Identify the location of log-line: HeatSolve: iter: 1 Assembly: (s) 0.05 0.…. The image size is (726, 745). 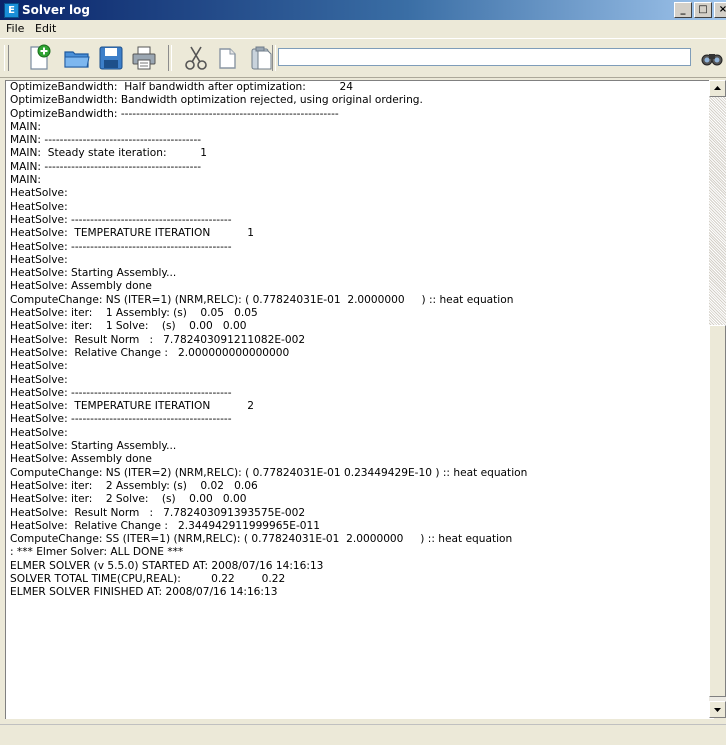
(134, 313).